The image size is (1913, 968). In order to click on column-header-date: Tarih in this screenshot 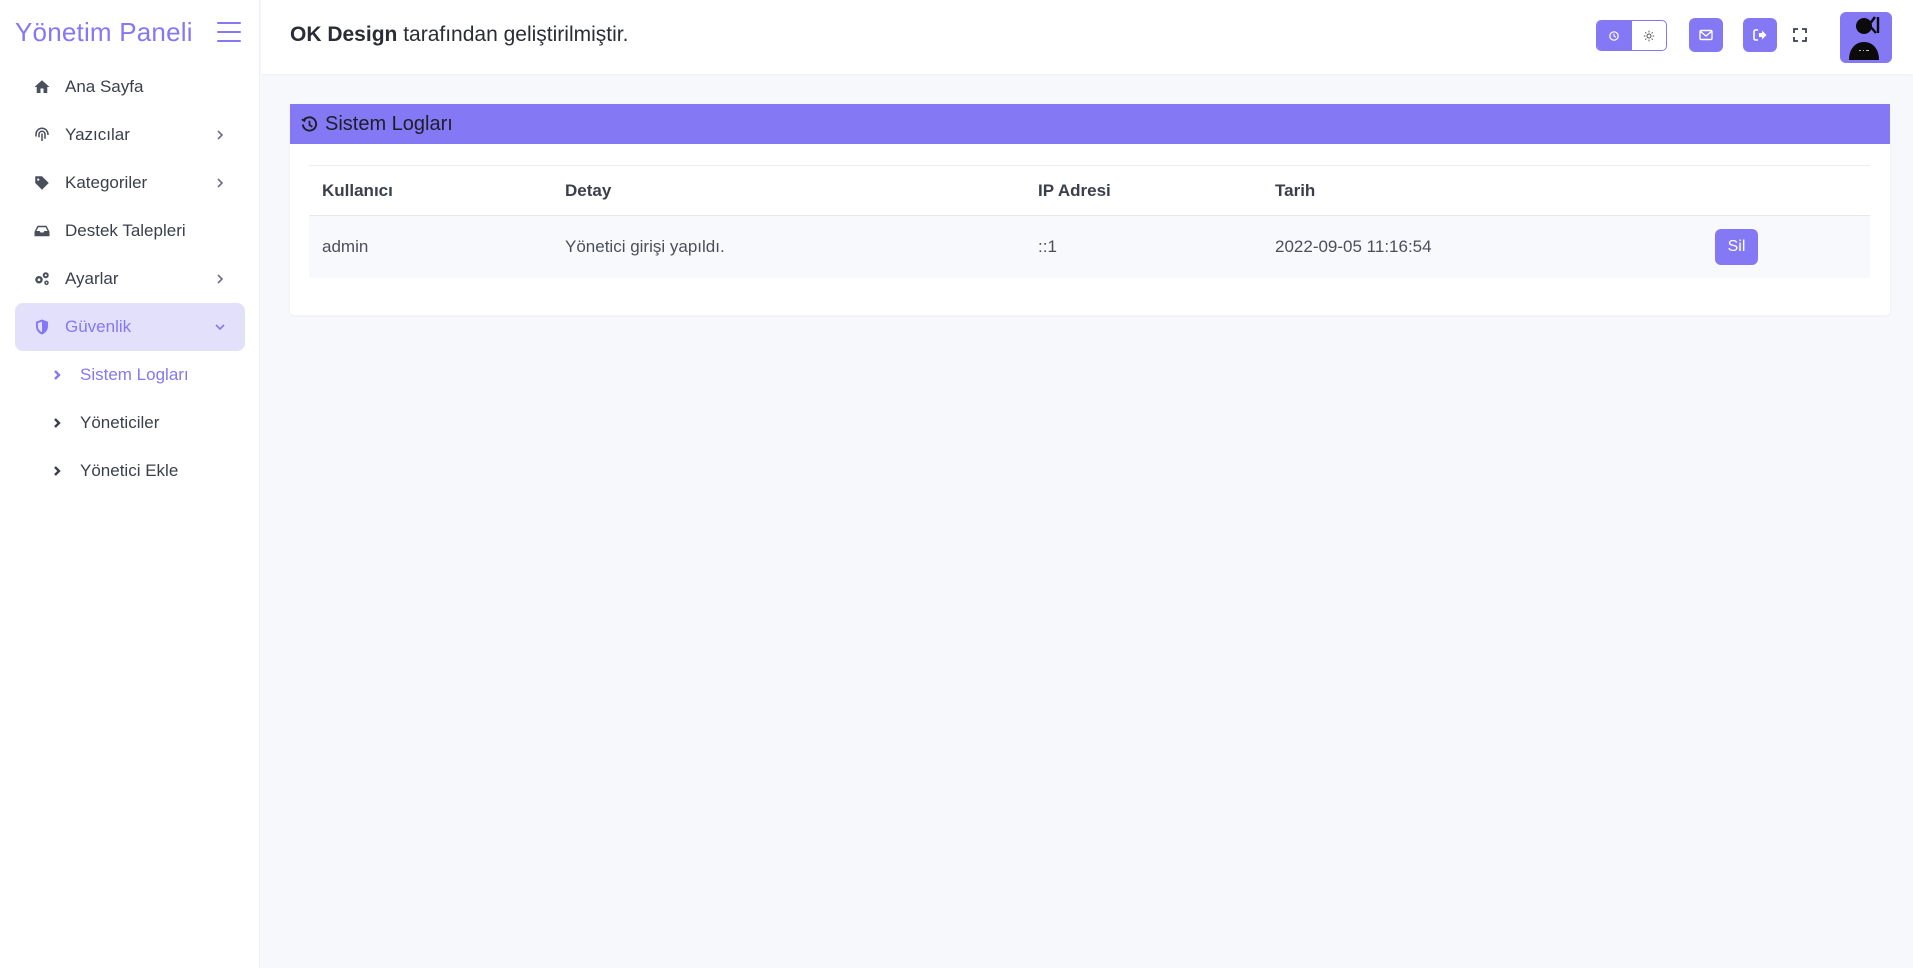, I will do `click(1295, 190)`.